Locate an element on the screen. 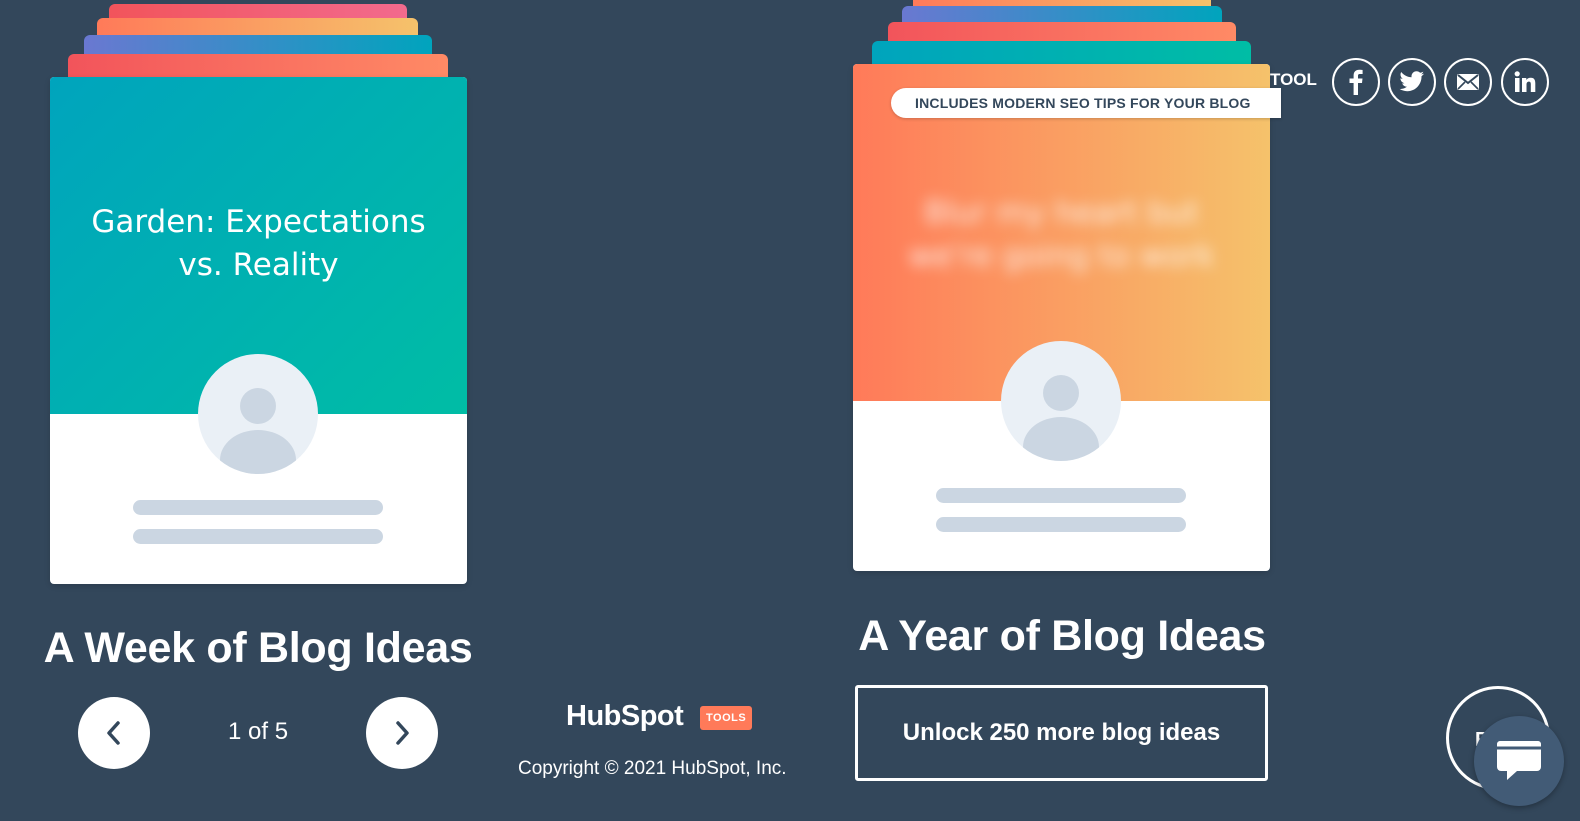 This screenshot has width=1580, height=821. twitter-icon is located at coordinates (1411, 81).